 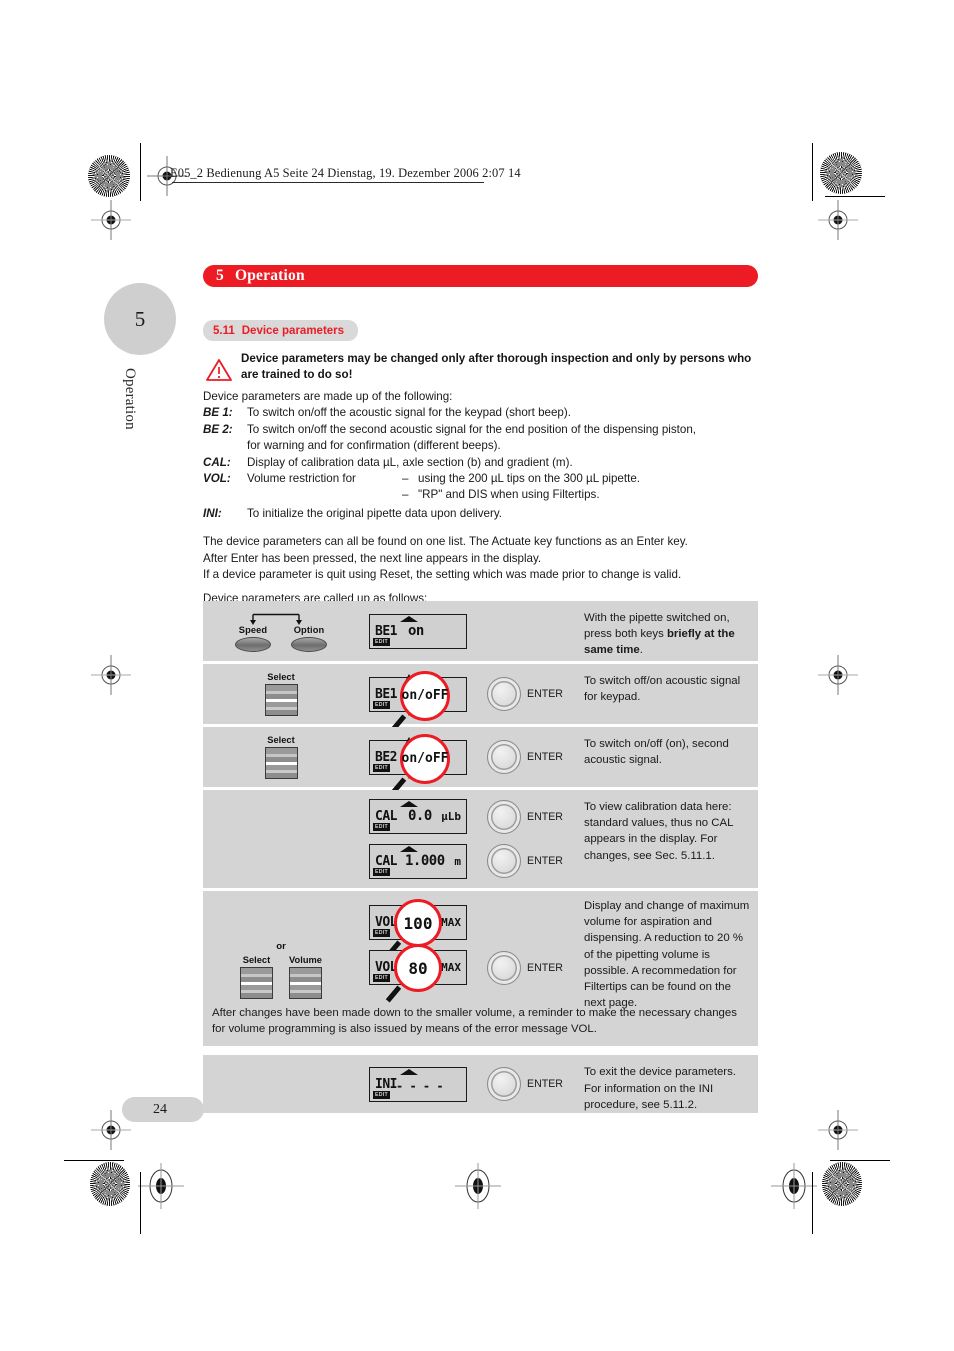 What do you see at coordinates (841, 173) in the screenshot?
I see `rosette-mark-top-right` at bounding box center [841, 173].